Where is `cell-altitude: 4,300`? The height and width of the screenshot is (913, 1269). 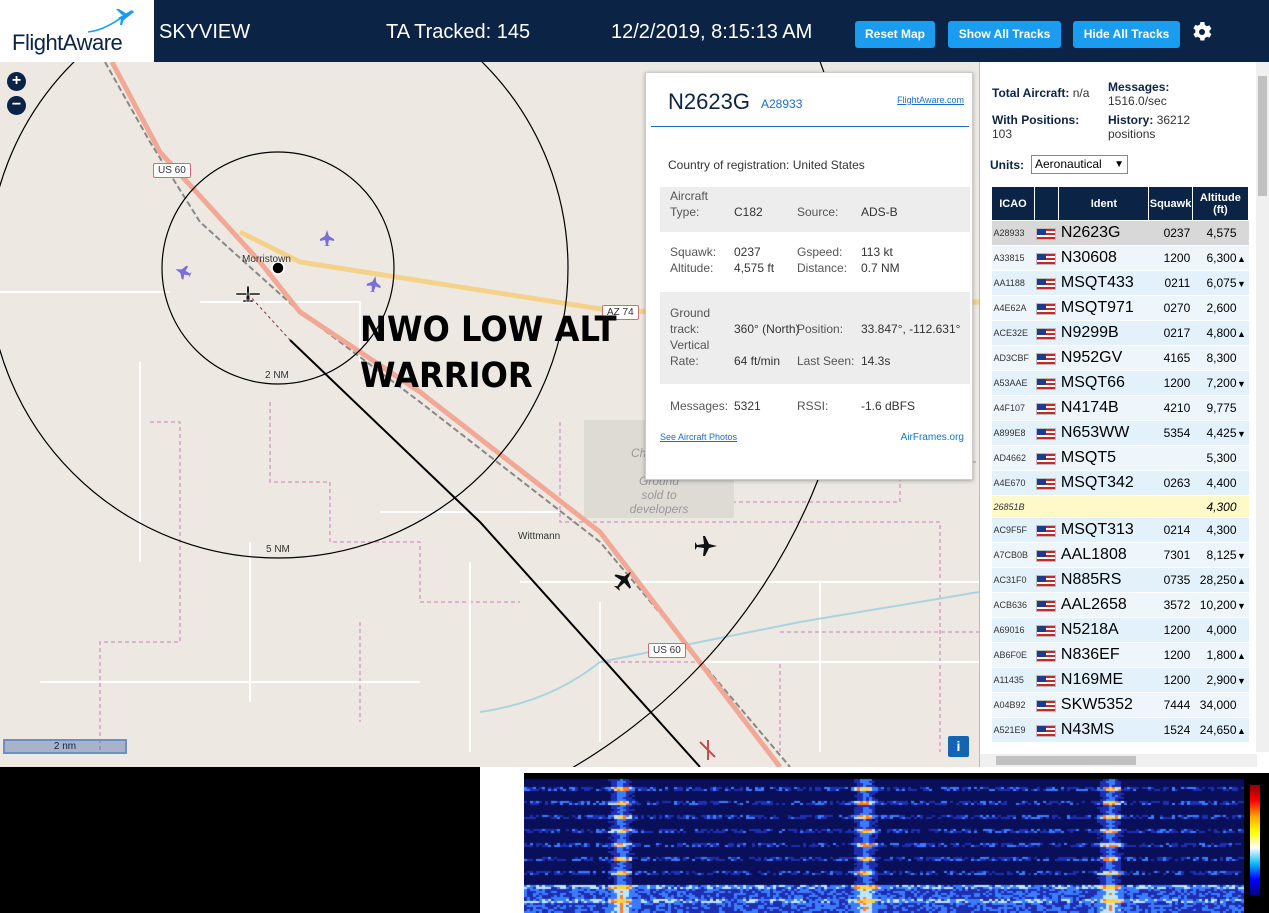
cell-altitude: 4,300 is located at coordinates (1220, 530).